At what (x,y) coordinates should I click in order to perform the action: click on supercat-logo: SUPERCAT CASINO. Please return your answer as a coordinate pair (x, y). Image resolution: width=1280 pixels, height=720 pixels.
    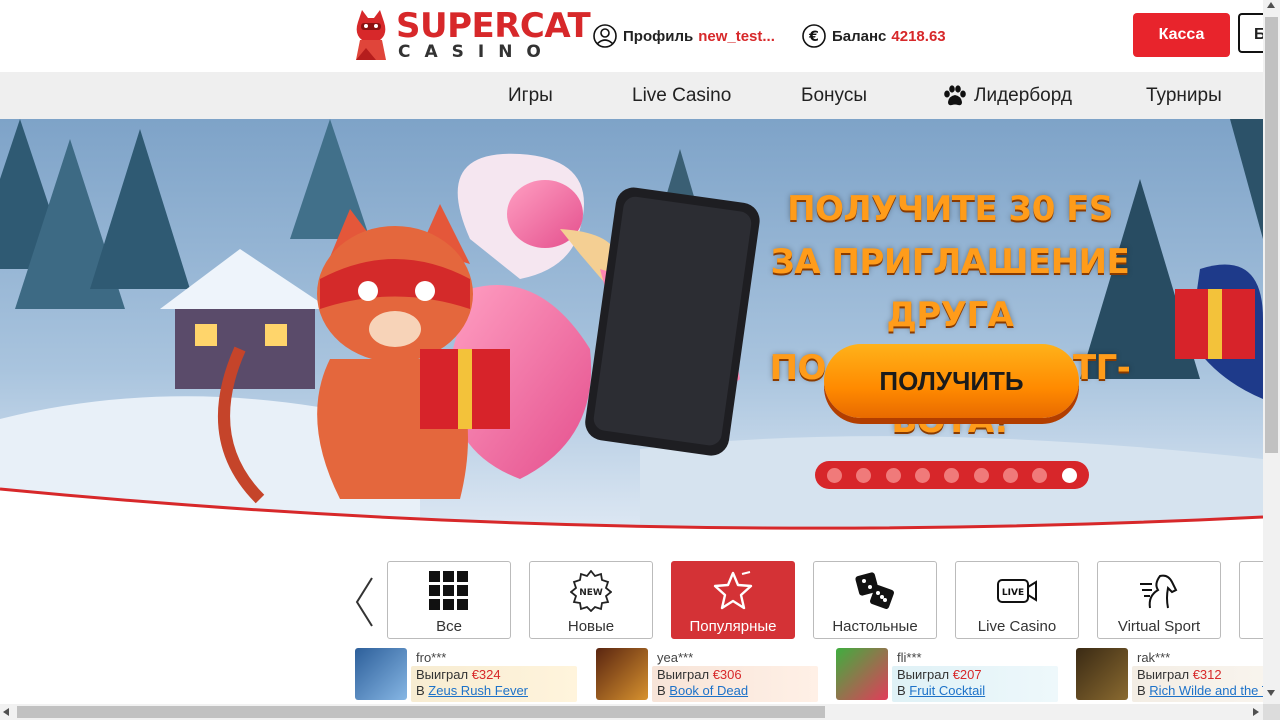
    Looking at the image, I should click on (471, 35).